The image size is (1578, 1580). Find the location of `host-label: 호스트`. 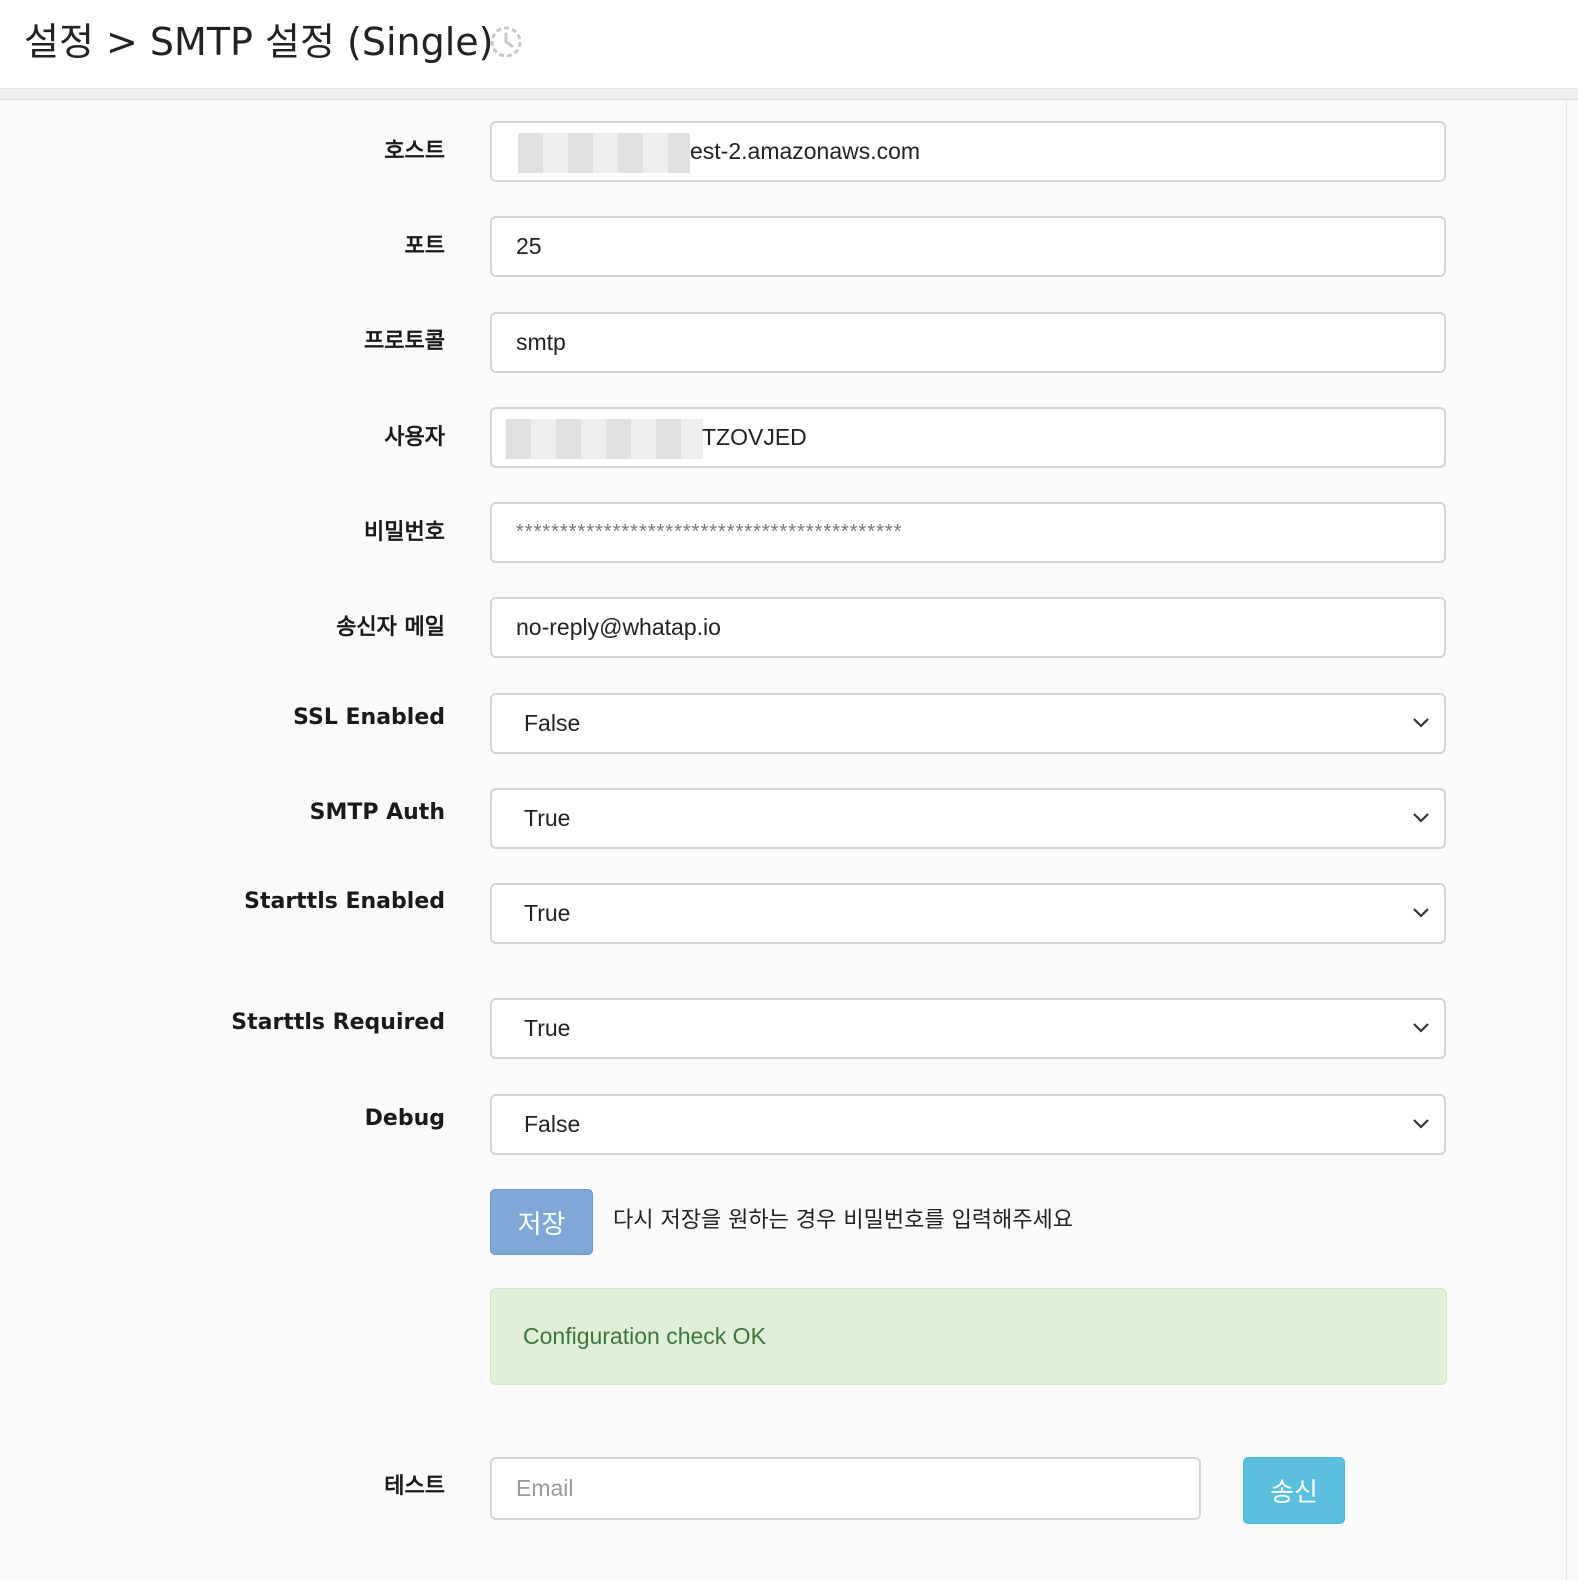

host-label: 호스트 is located at coordinates (414, 151).